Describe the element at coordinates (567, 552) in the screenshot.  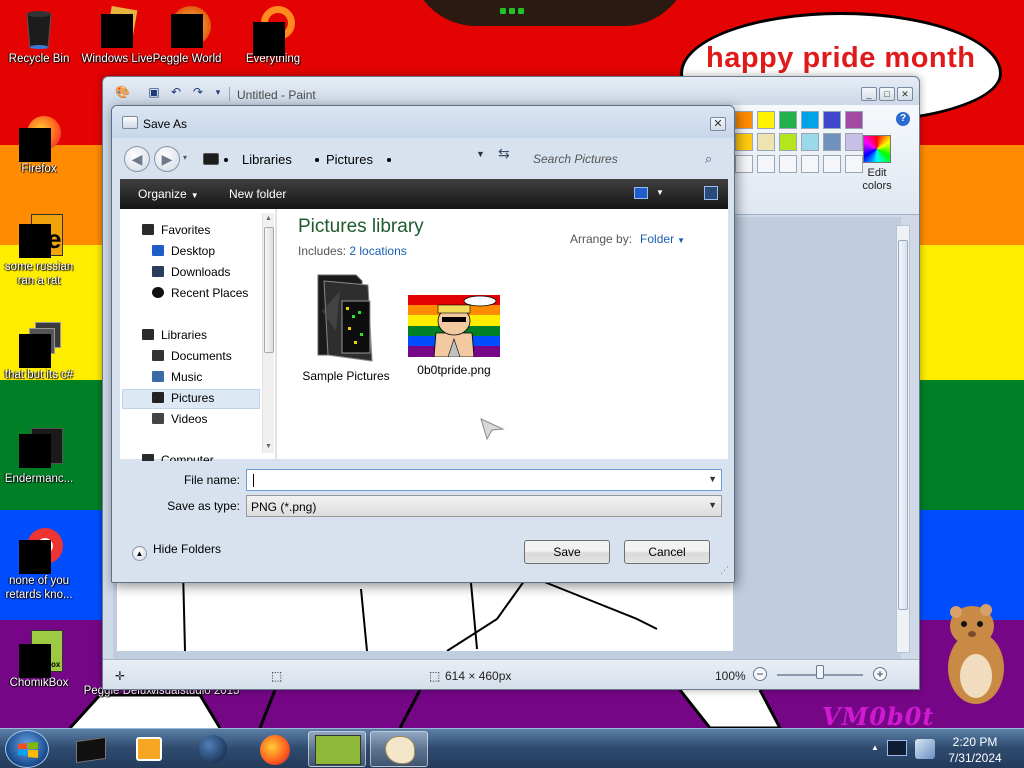
I see `save-button: Save` at that location.